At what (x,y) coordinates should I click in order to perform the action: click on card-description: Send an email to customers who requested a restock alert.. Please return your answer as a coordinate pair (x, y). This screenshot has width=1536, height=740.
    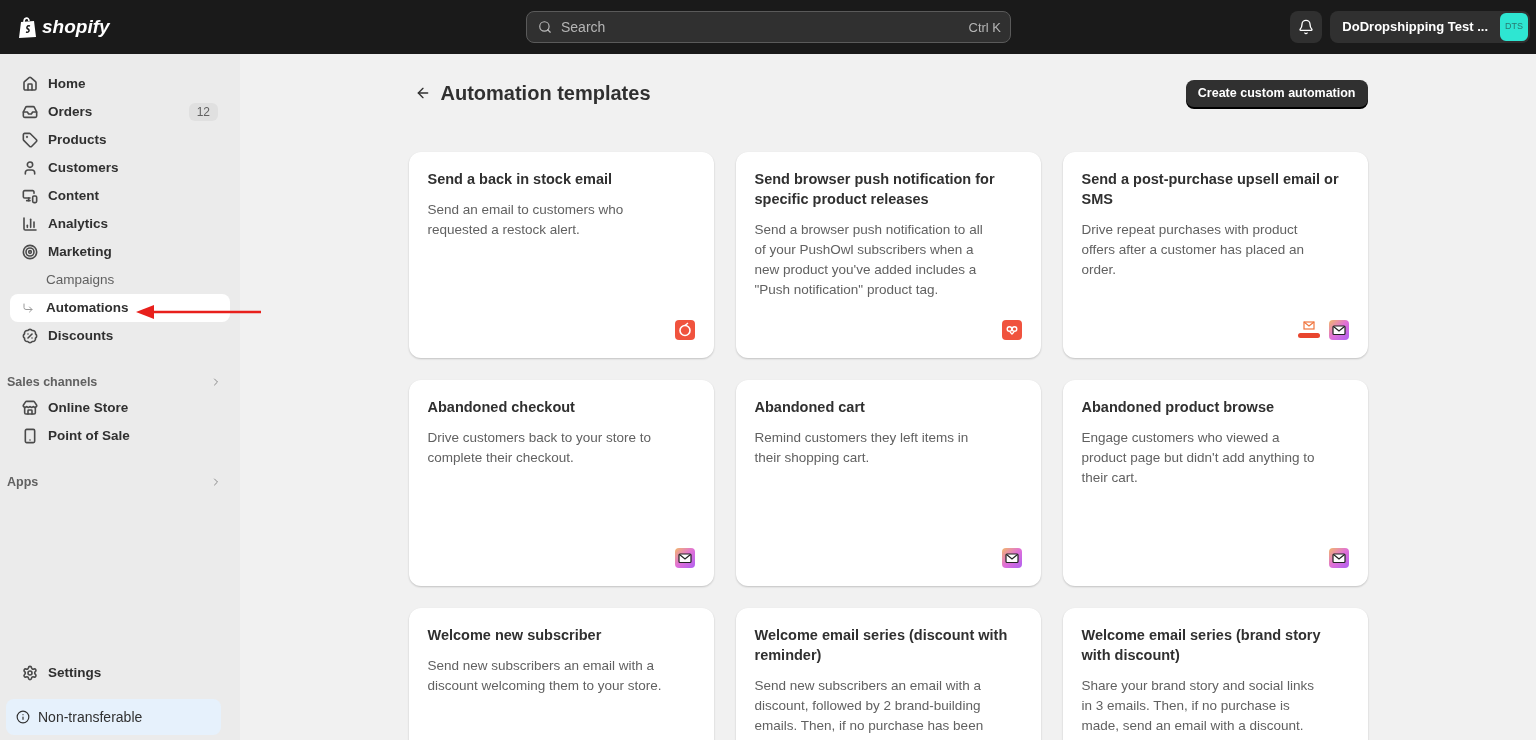
    Looking at the image, I should click on (526, 220).